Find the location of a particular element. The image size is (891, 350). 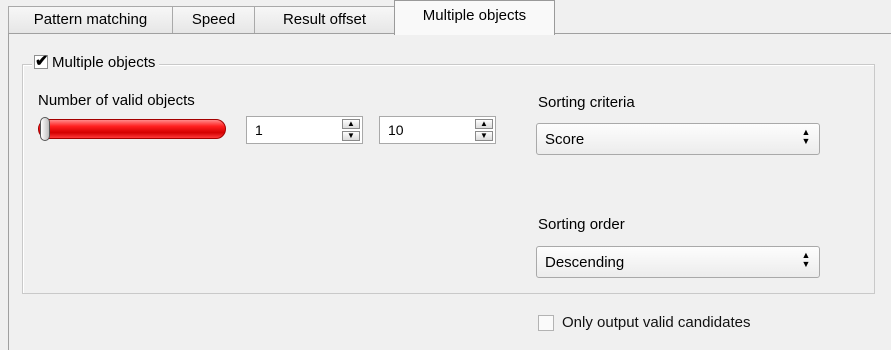

sorting-order-value: Descending is located at coordinates (585, 262).